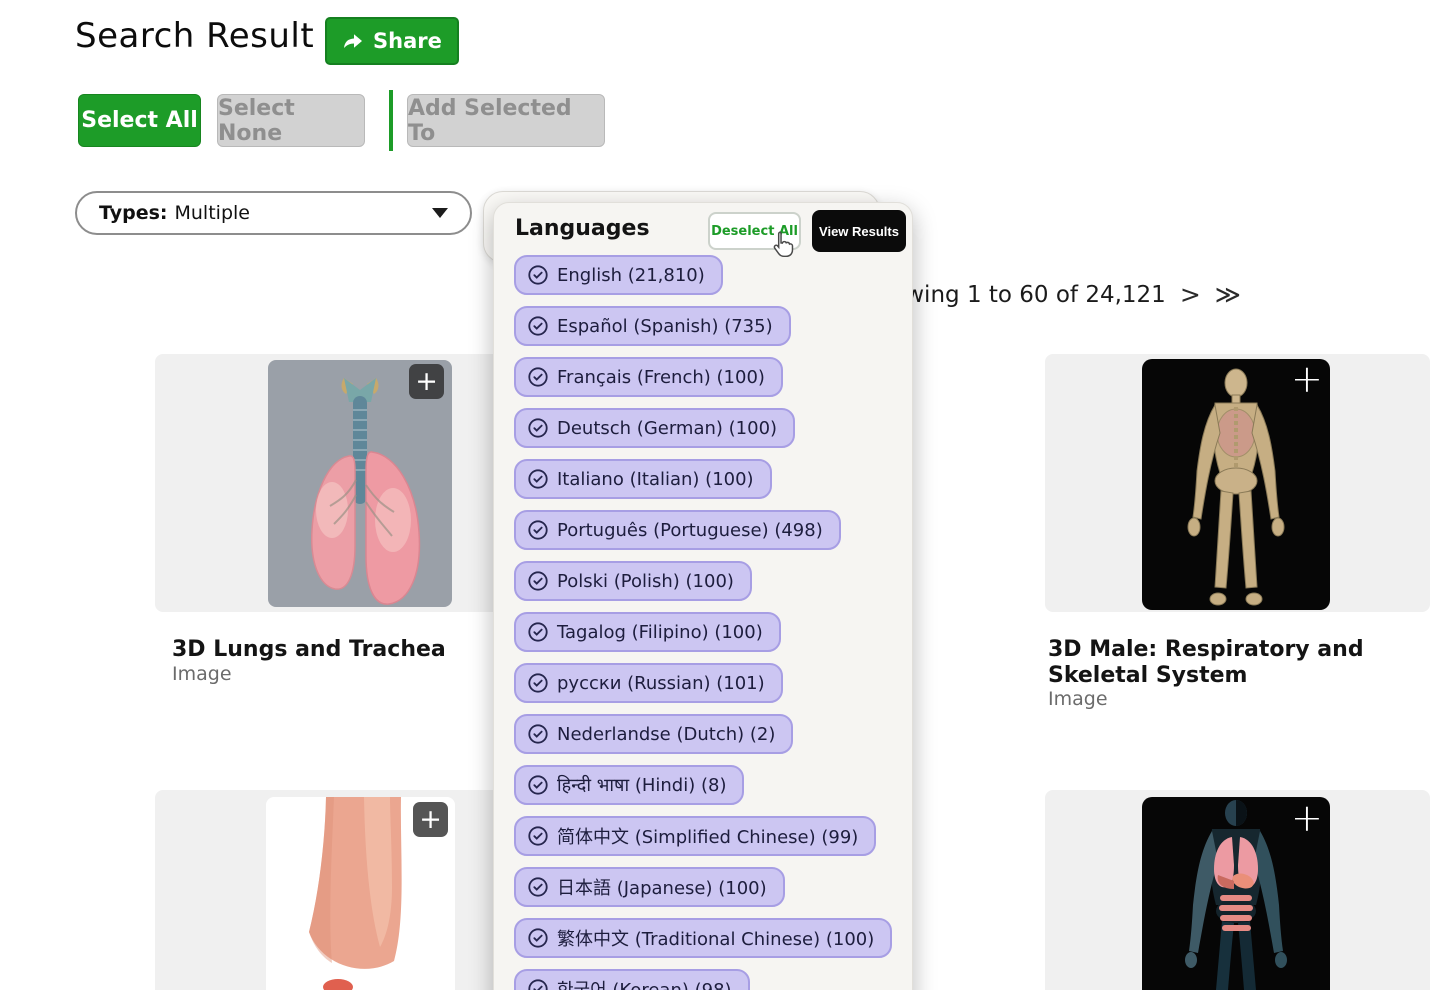  I want to click on language-pill: 日本語 (Japanese) (100), so click(649, 887).